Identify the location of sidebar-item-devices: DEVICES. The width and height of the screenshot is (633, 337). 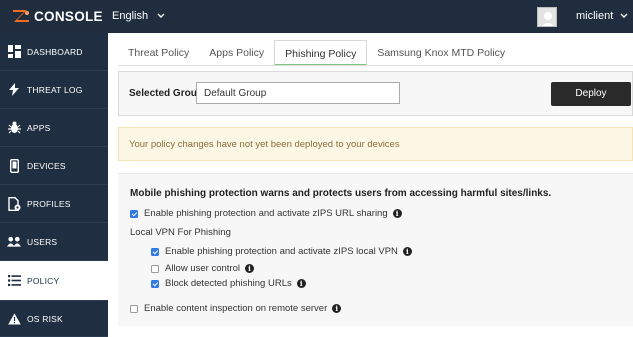
(54, 166).